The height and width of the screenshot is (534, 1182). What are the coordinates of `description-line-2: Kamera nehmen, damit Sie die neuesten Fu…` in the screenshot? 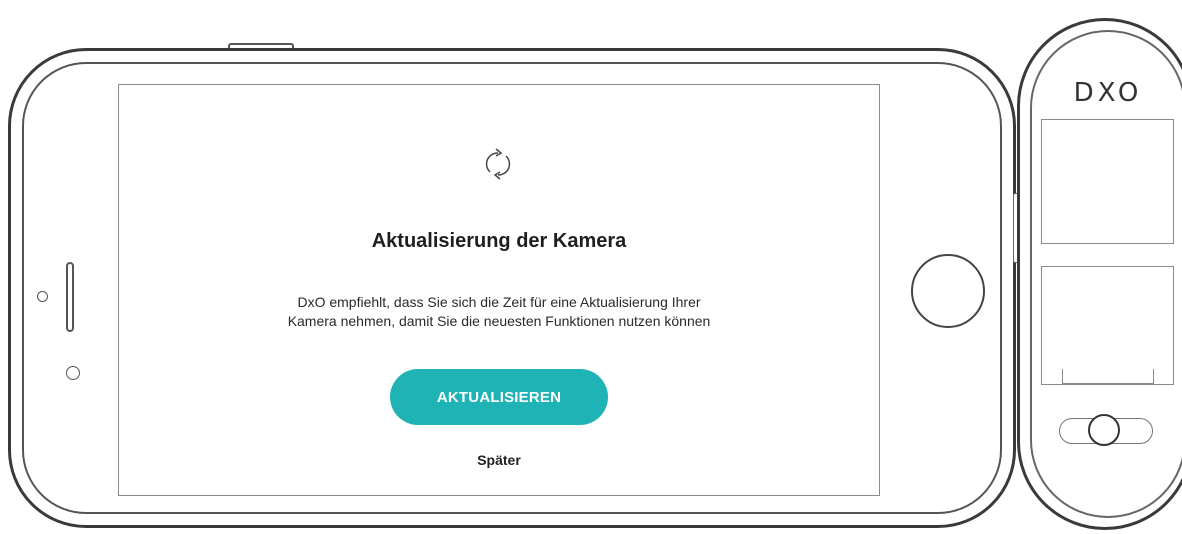 It's located at (499, 321).